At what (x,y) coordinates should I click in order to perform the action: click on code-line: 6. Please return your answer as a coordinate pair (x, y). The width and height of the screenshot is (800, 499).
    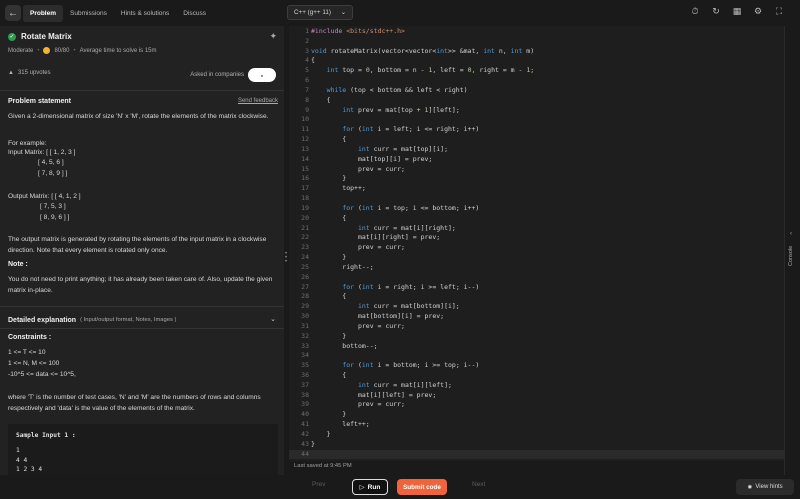
    Looking at the image, I should click on (536, 81).